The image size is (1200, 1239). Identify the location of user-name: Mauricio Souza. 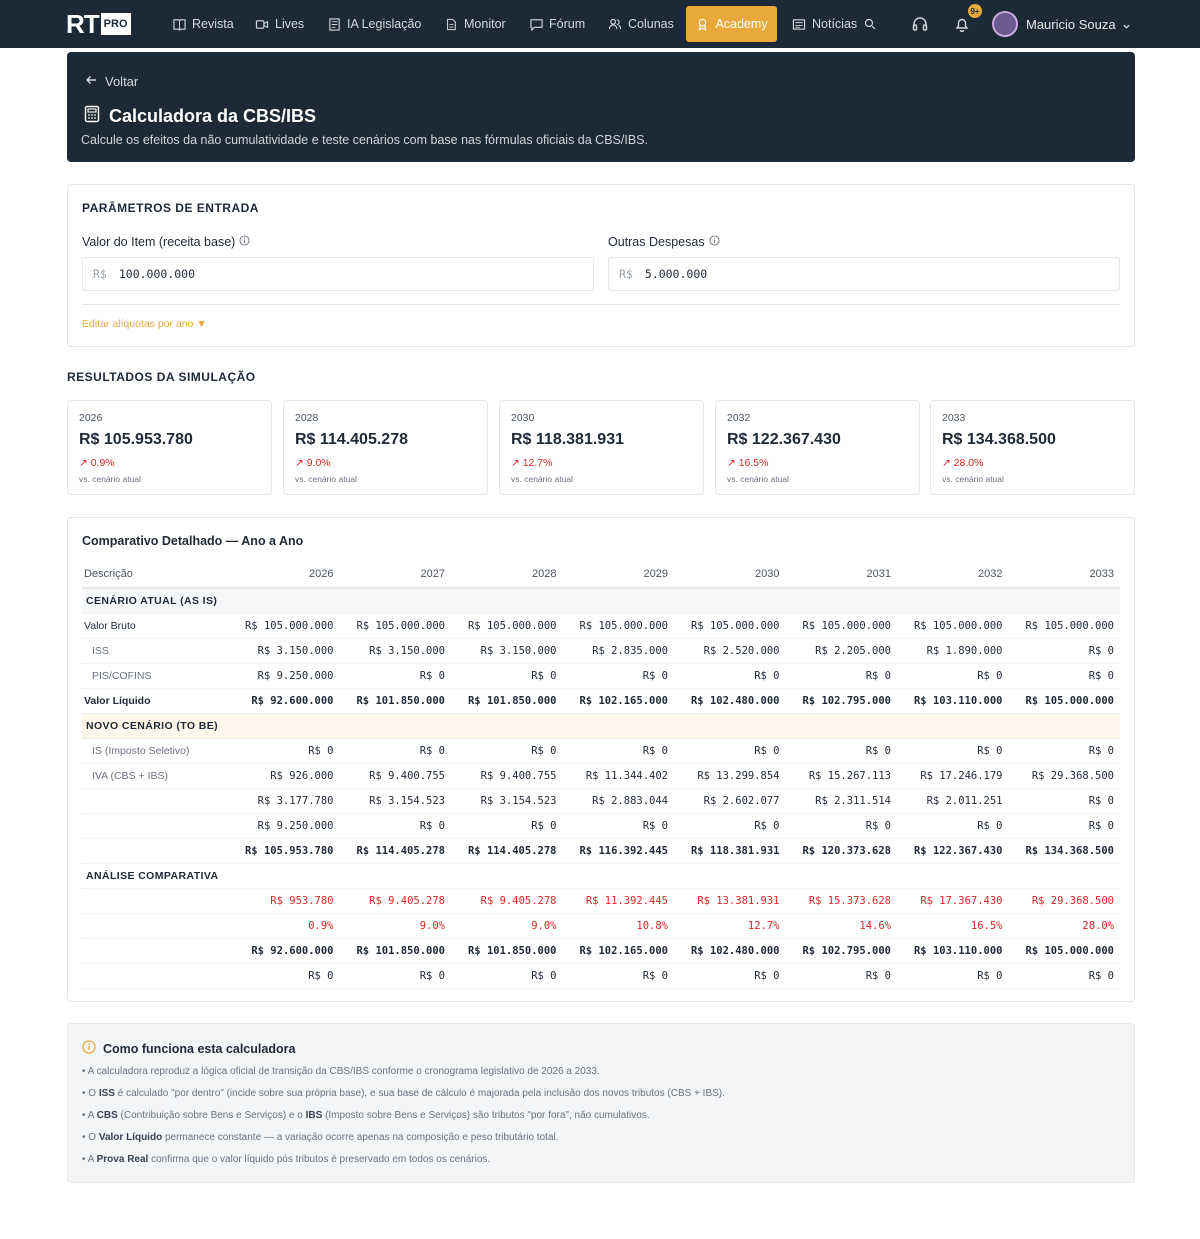
(1071, 24).